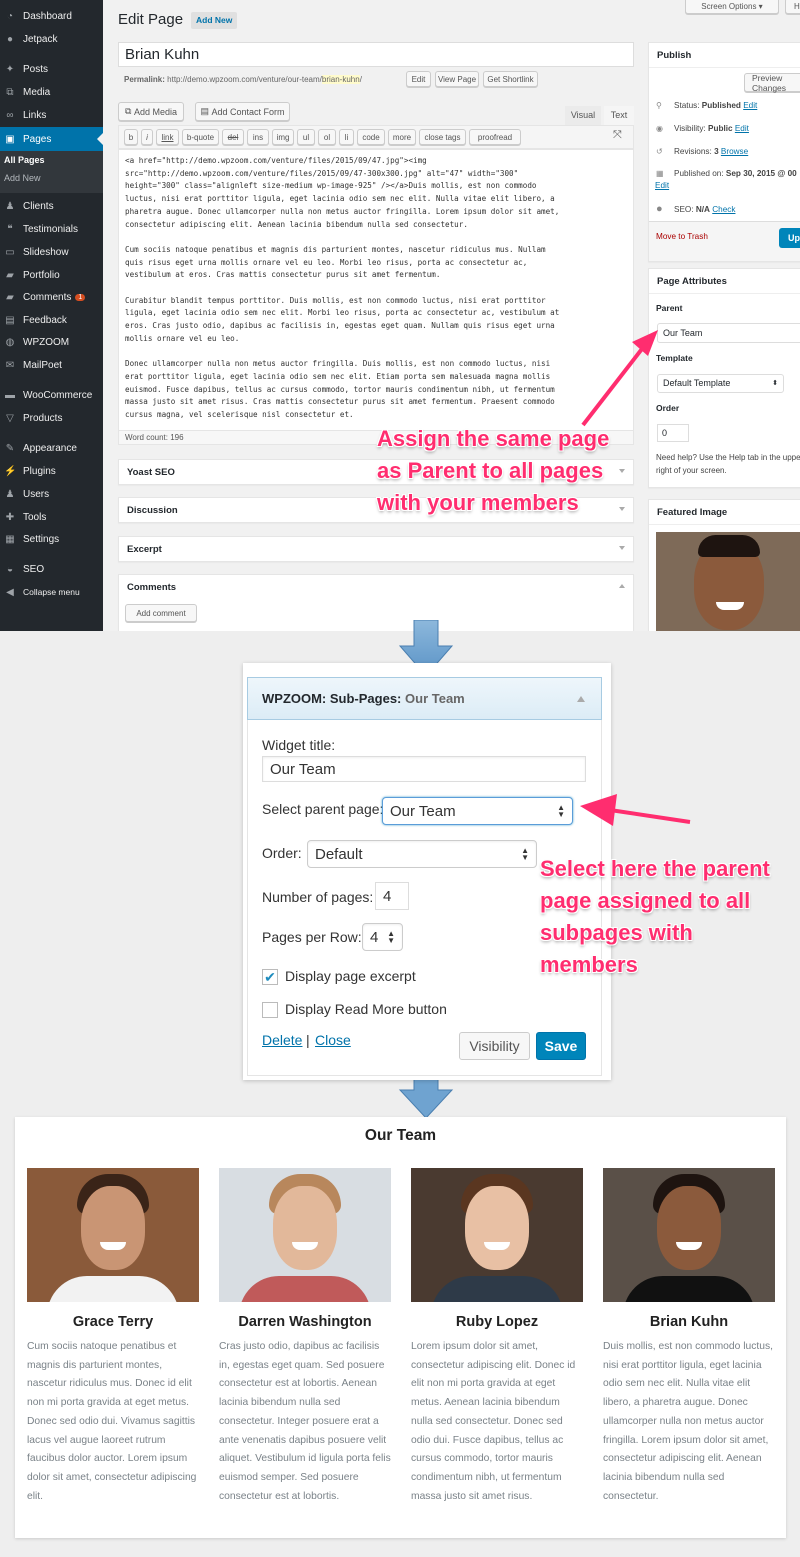 The width and height of the screenshot is (800, 1557). What do you see at coordinates (305, 1322) in the screenshot?
I see `member-name: Darren Washington` at bounding box center [305, 1322].